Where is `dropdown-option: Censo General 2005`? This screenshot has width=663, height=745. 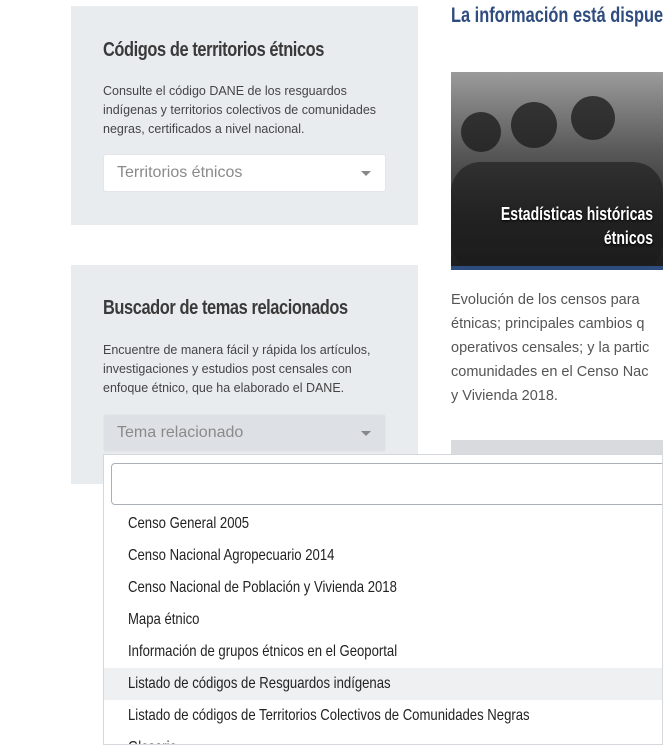 dropdown-option: Censo General 2005 is located at coordinates (383, 524).